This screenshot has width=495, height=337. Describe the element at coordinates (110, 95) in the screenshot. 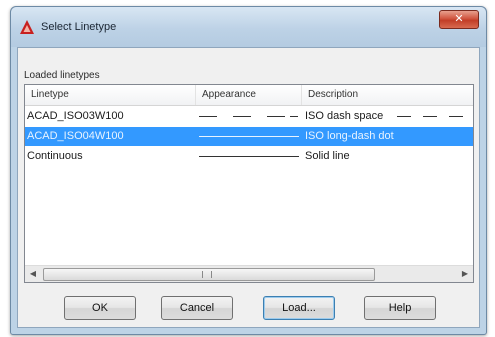

I see `column-header-linetype: Linetype` at that location.